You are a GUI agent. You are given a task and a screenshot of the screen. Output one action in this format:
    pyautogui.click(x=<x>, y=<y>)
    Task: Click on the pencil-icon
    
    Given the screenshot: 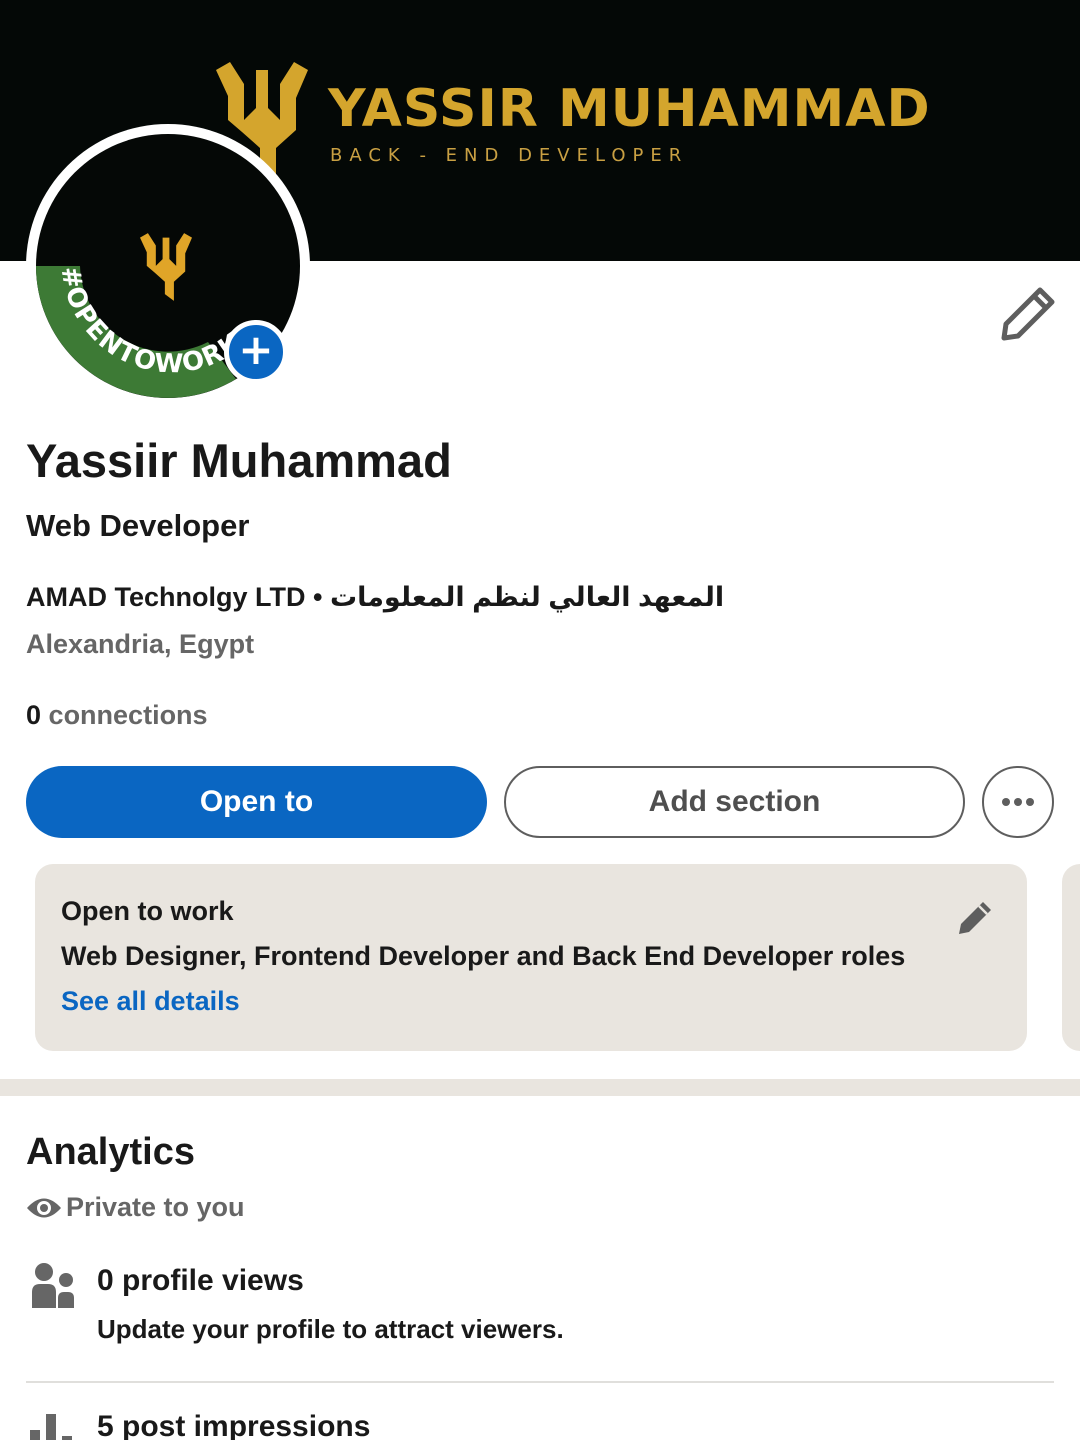 What is the action you would take?
    pyautogui.click(x=1028, y=314)
    